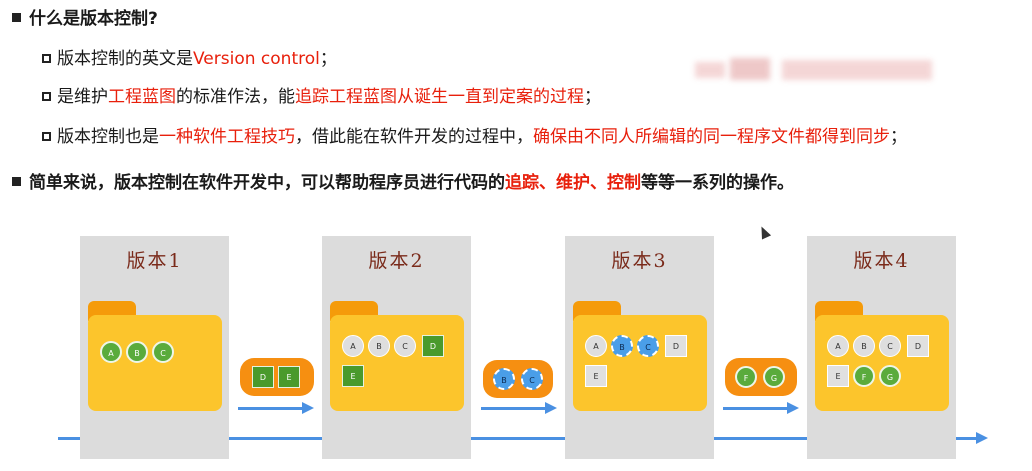 The height and width of the screenshot is (471, 1032). What do you see at coordinates (881, 261) in the screenshot?
I see `version-label: 版本4` at bounding box center [881, 261].